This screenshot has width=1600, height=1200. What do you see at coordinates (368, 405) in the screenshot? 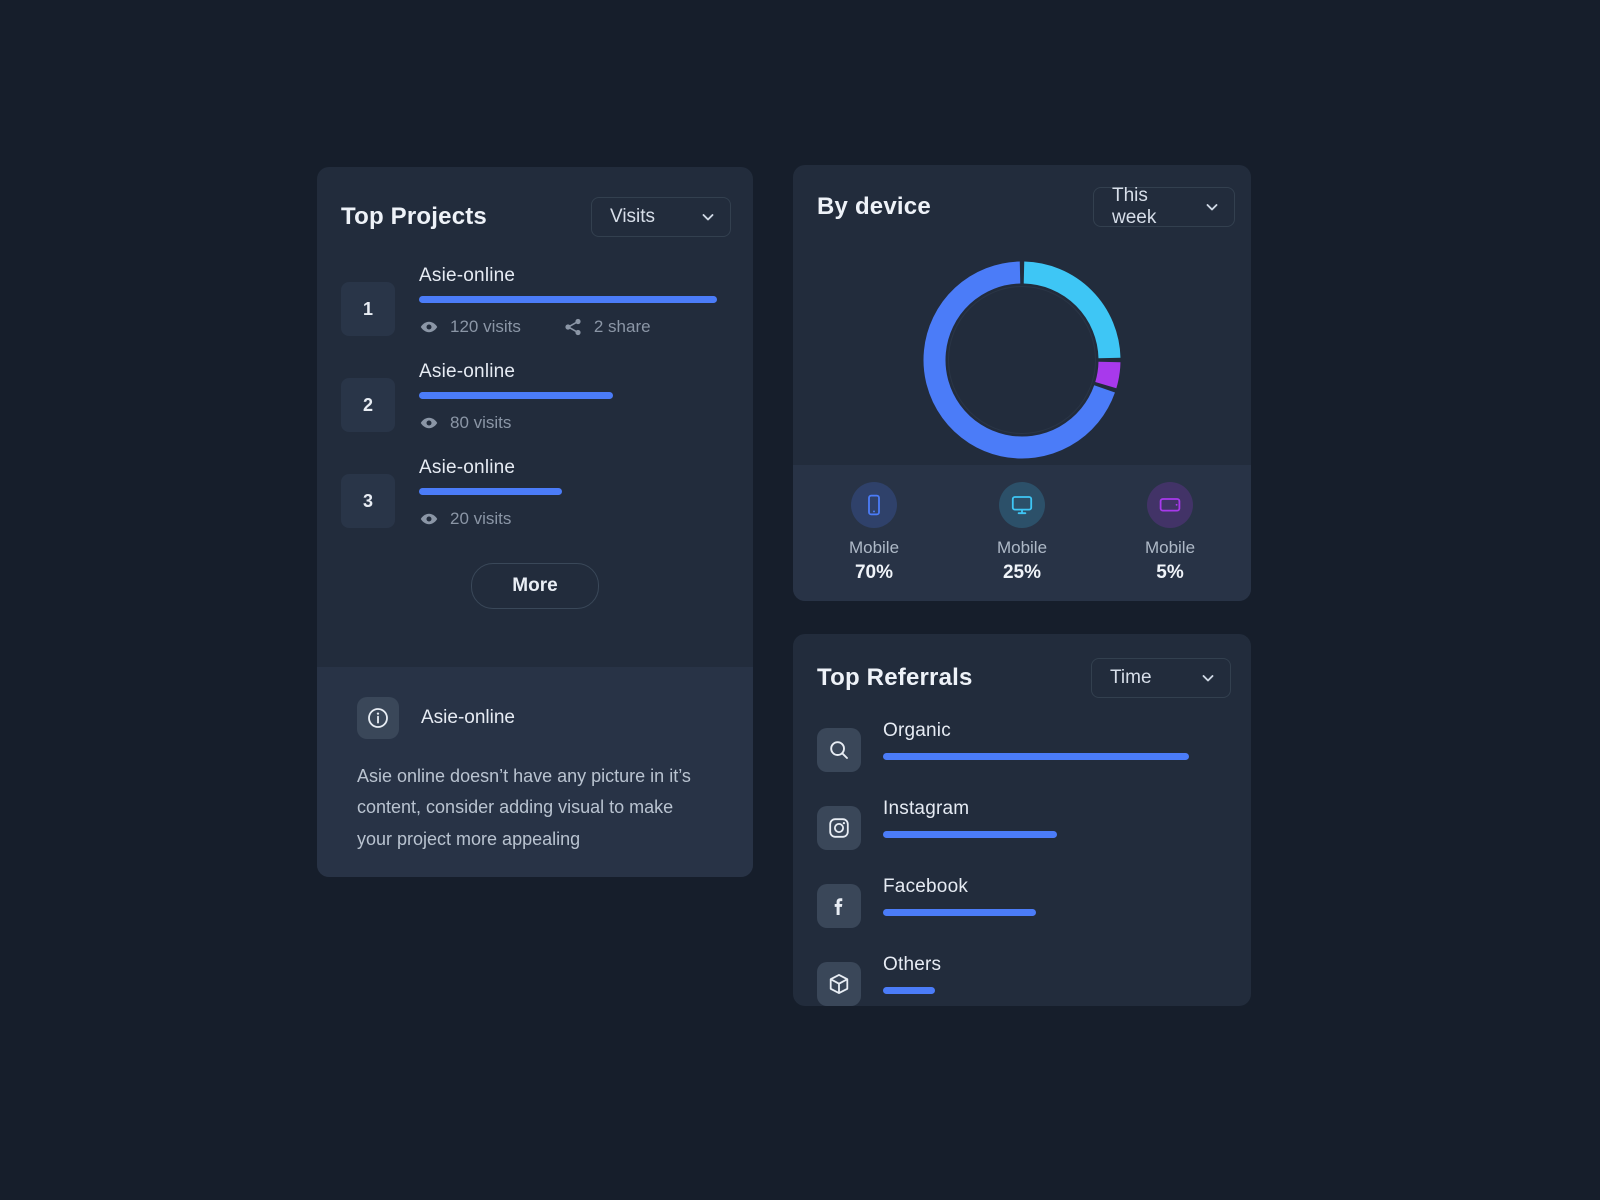
I see `rank-badge: 2` at bounding box center [368, 405].